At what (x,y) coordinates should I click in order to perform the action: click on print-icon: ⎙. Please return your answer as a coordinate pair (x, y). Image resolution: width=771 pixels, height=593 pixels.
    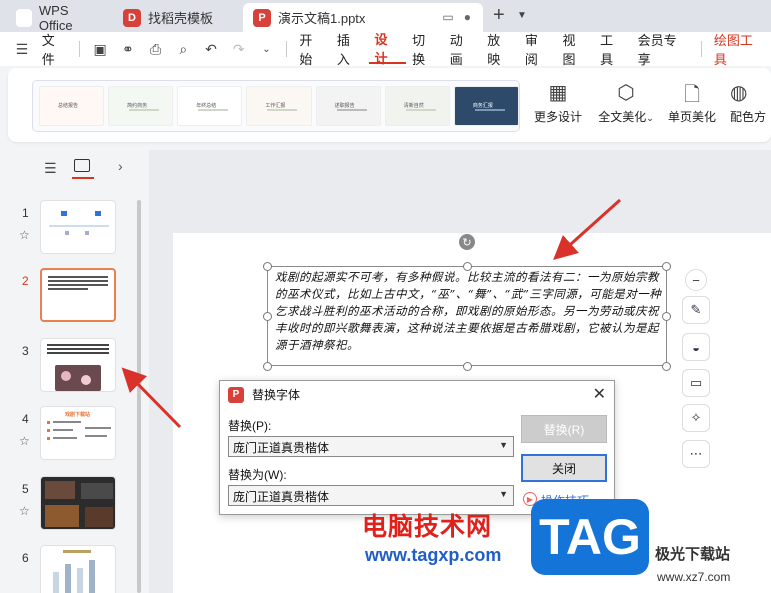
    Looking at the image, I should click on (156, 49).